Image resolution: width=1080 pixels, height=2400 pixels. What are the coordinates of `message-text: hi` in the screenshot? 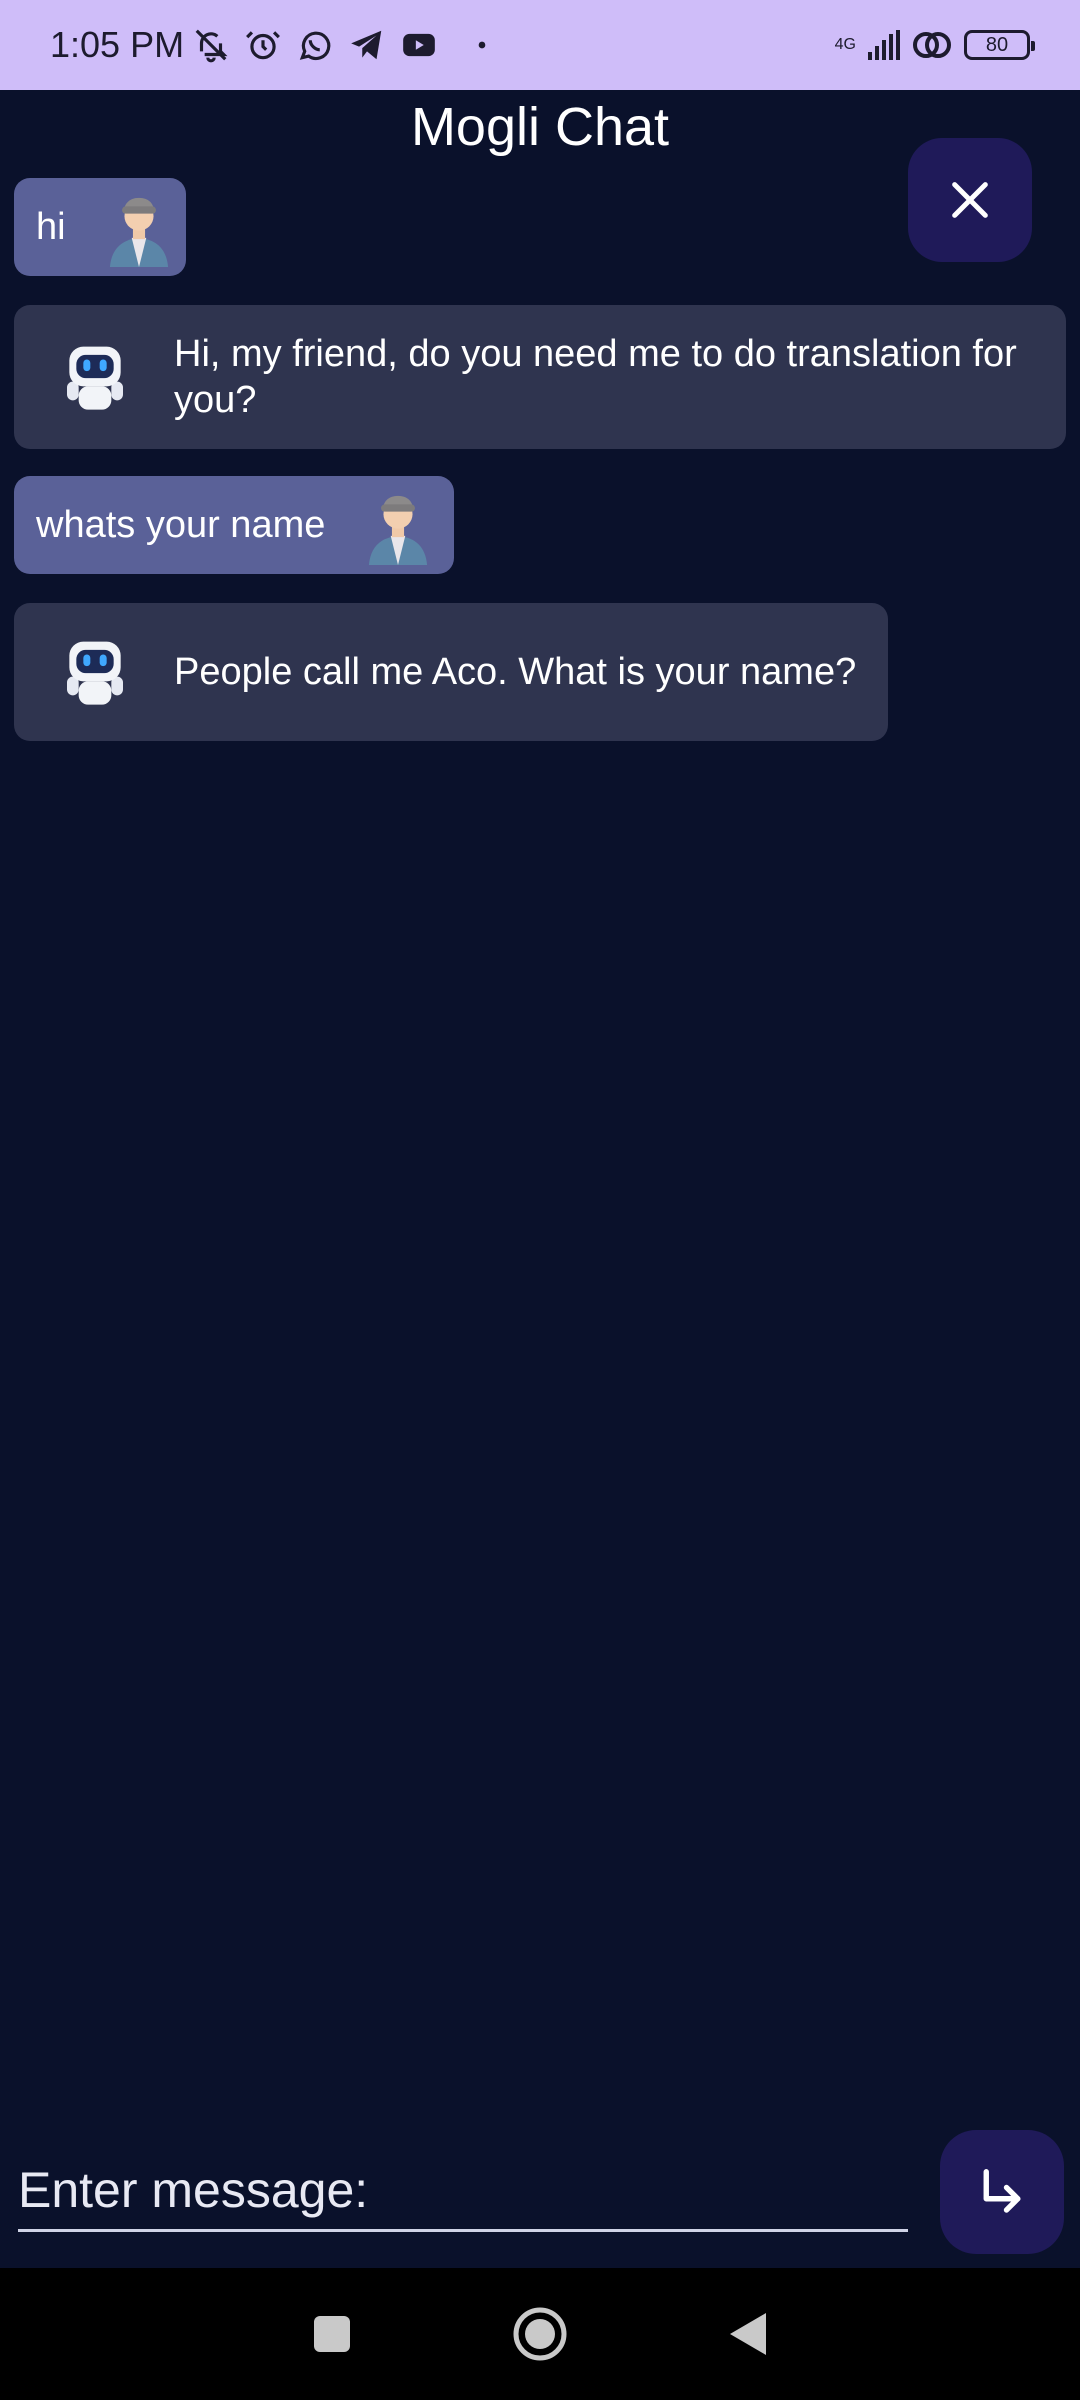 It's located at (51, 227).